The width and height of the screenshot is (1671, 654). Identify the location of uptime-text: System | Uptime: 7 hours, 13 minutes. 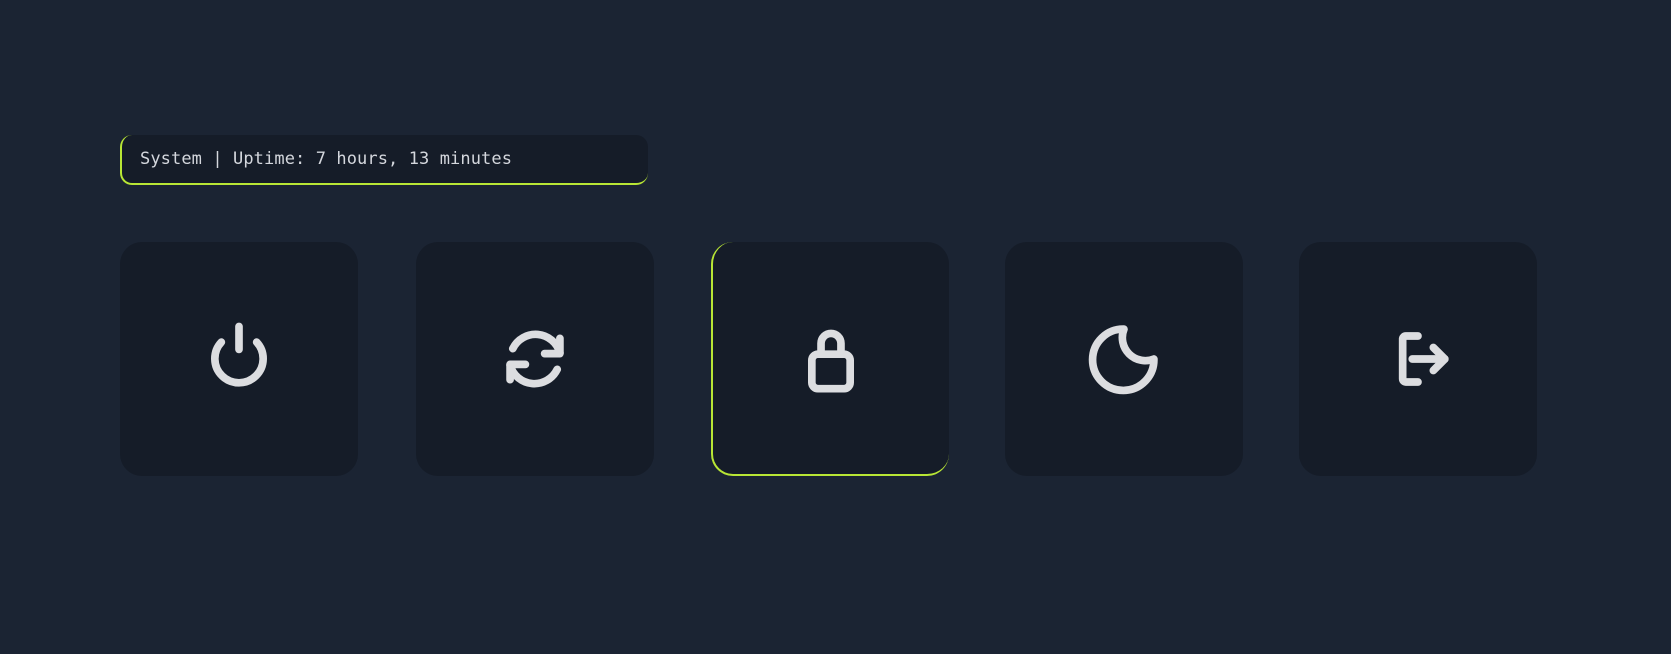
(326, 159).